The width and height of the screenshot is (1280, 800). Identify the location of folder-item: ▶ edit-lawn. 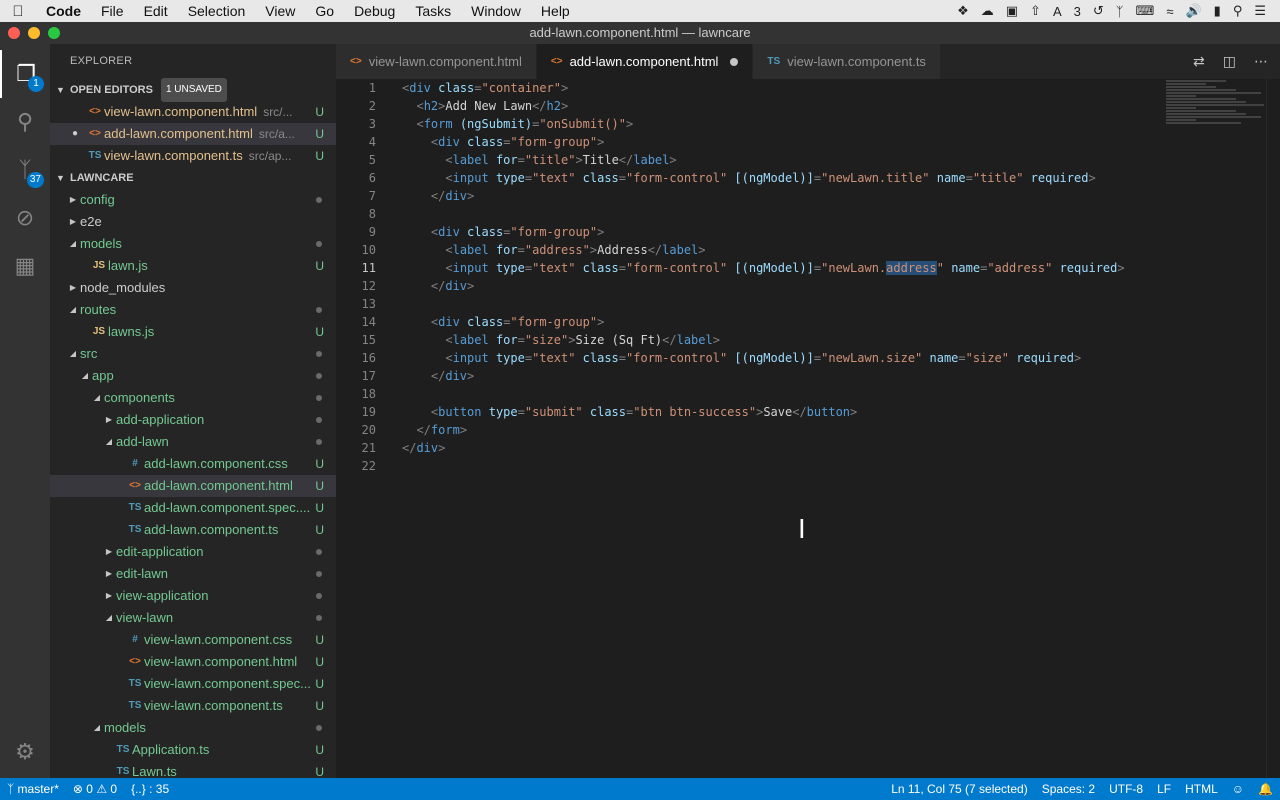
(193, 574).